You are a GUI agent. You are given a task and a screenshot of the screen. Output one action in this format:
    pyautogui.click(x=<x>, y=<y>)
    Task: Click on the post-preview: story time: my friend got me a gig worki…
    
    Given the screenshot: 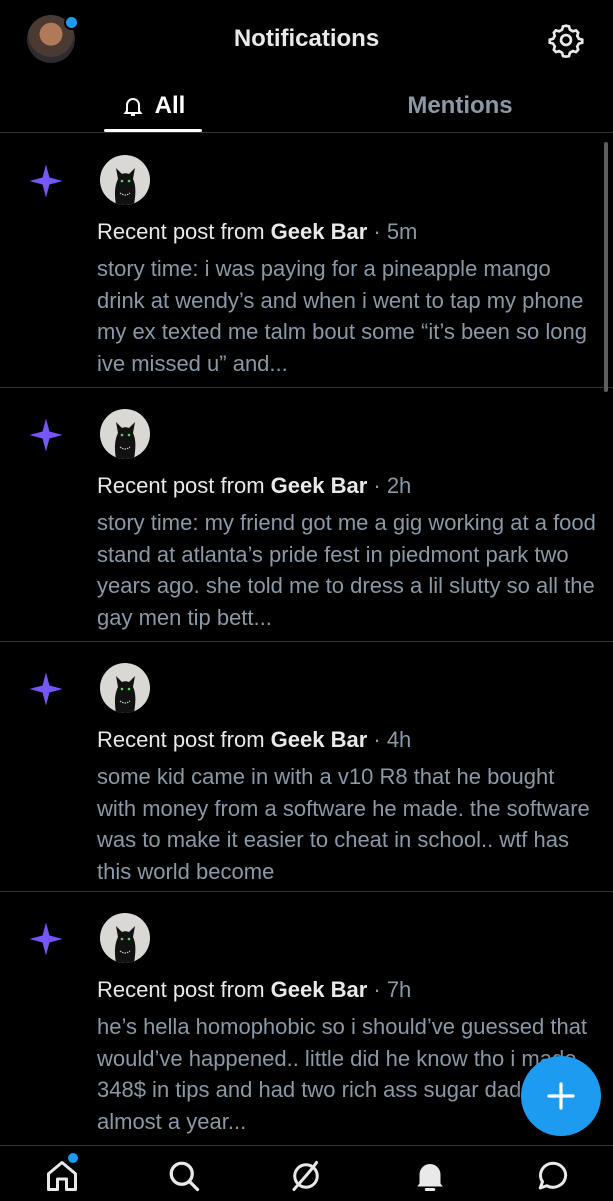 What is the action you would take?
    pyautogui.click(x=346, y=570)
    